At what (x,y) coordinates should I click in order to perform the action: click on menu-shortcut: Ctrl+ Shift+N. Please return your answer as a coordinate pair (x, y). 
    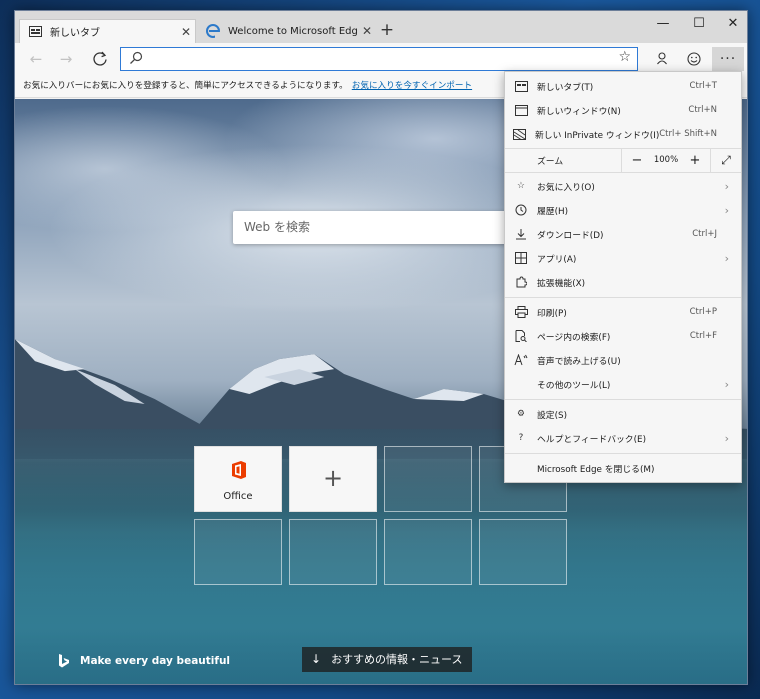
    Looking at the image, I should click on (688, 134).